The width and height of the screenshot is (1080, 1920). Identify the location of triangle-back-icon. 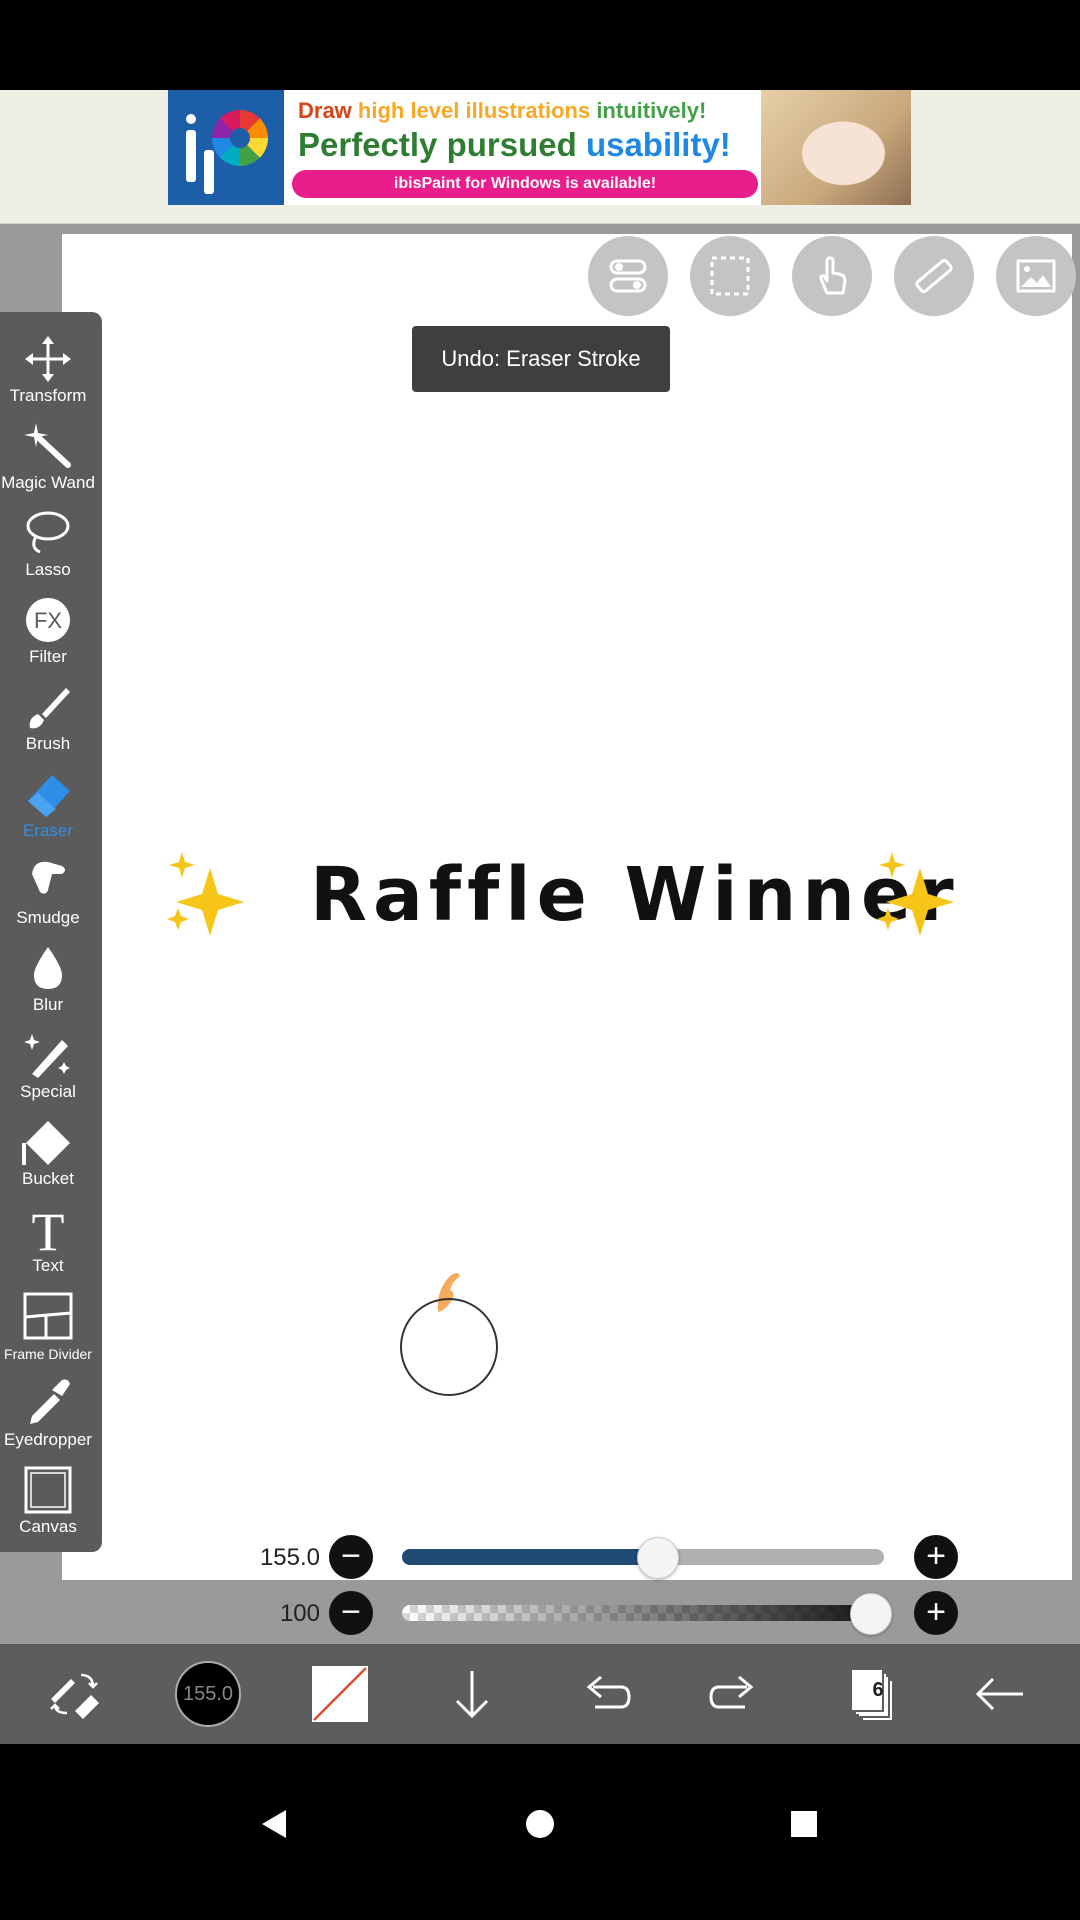
(274, 1824).